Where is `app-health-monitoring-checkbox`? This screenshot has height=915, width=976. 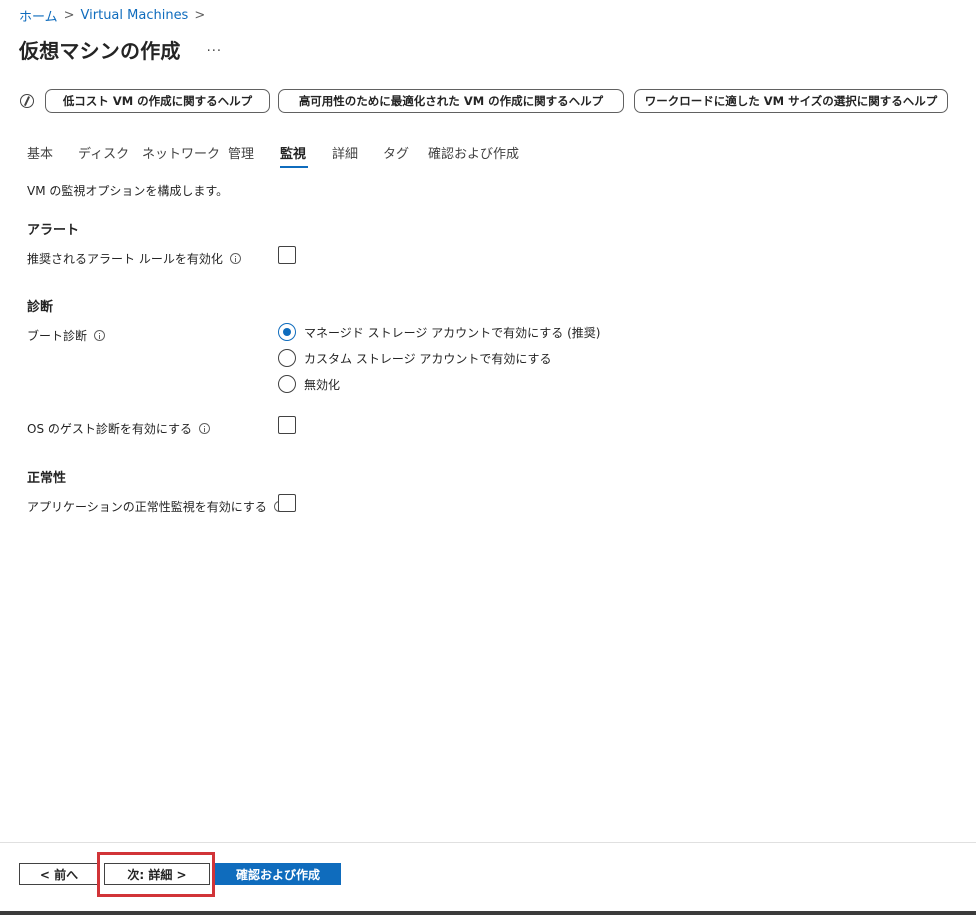
app-health-monitoring-checkbox is located at coordinates (287, 503).